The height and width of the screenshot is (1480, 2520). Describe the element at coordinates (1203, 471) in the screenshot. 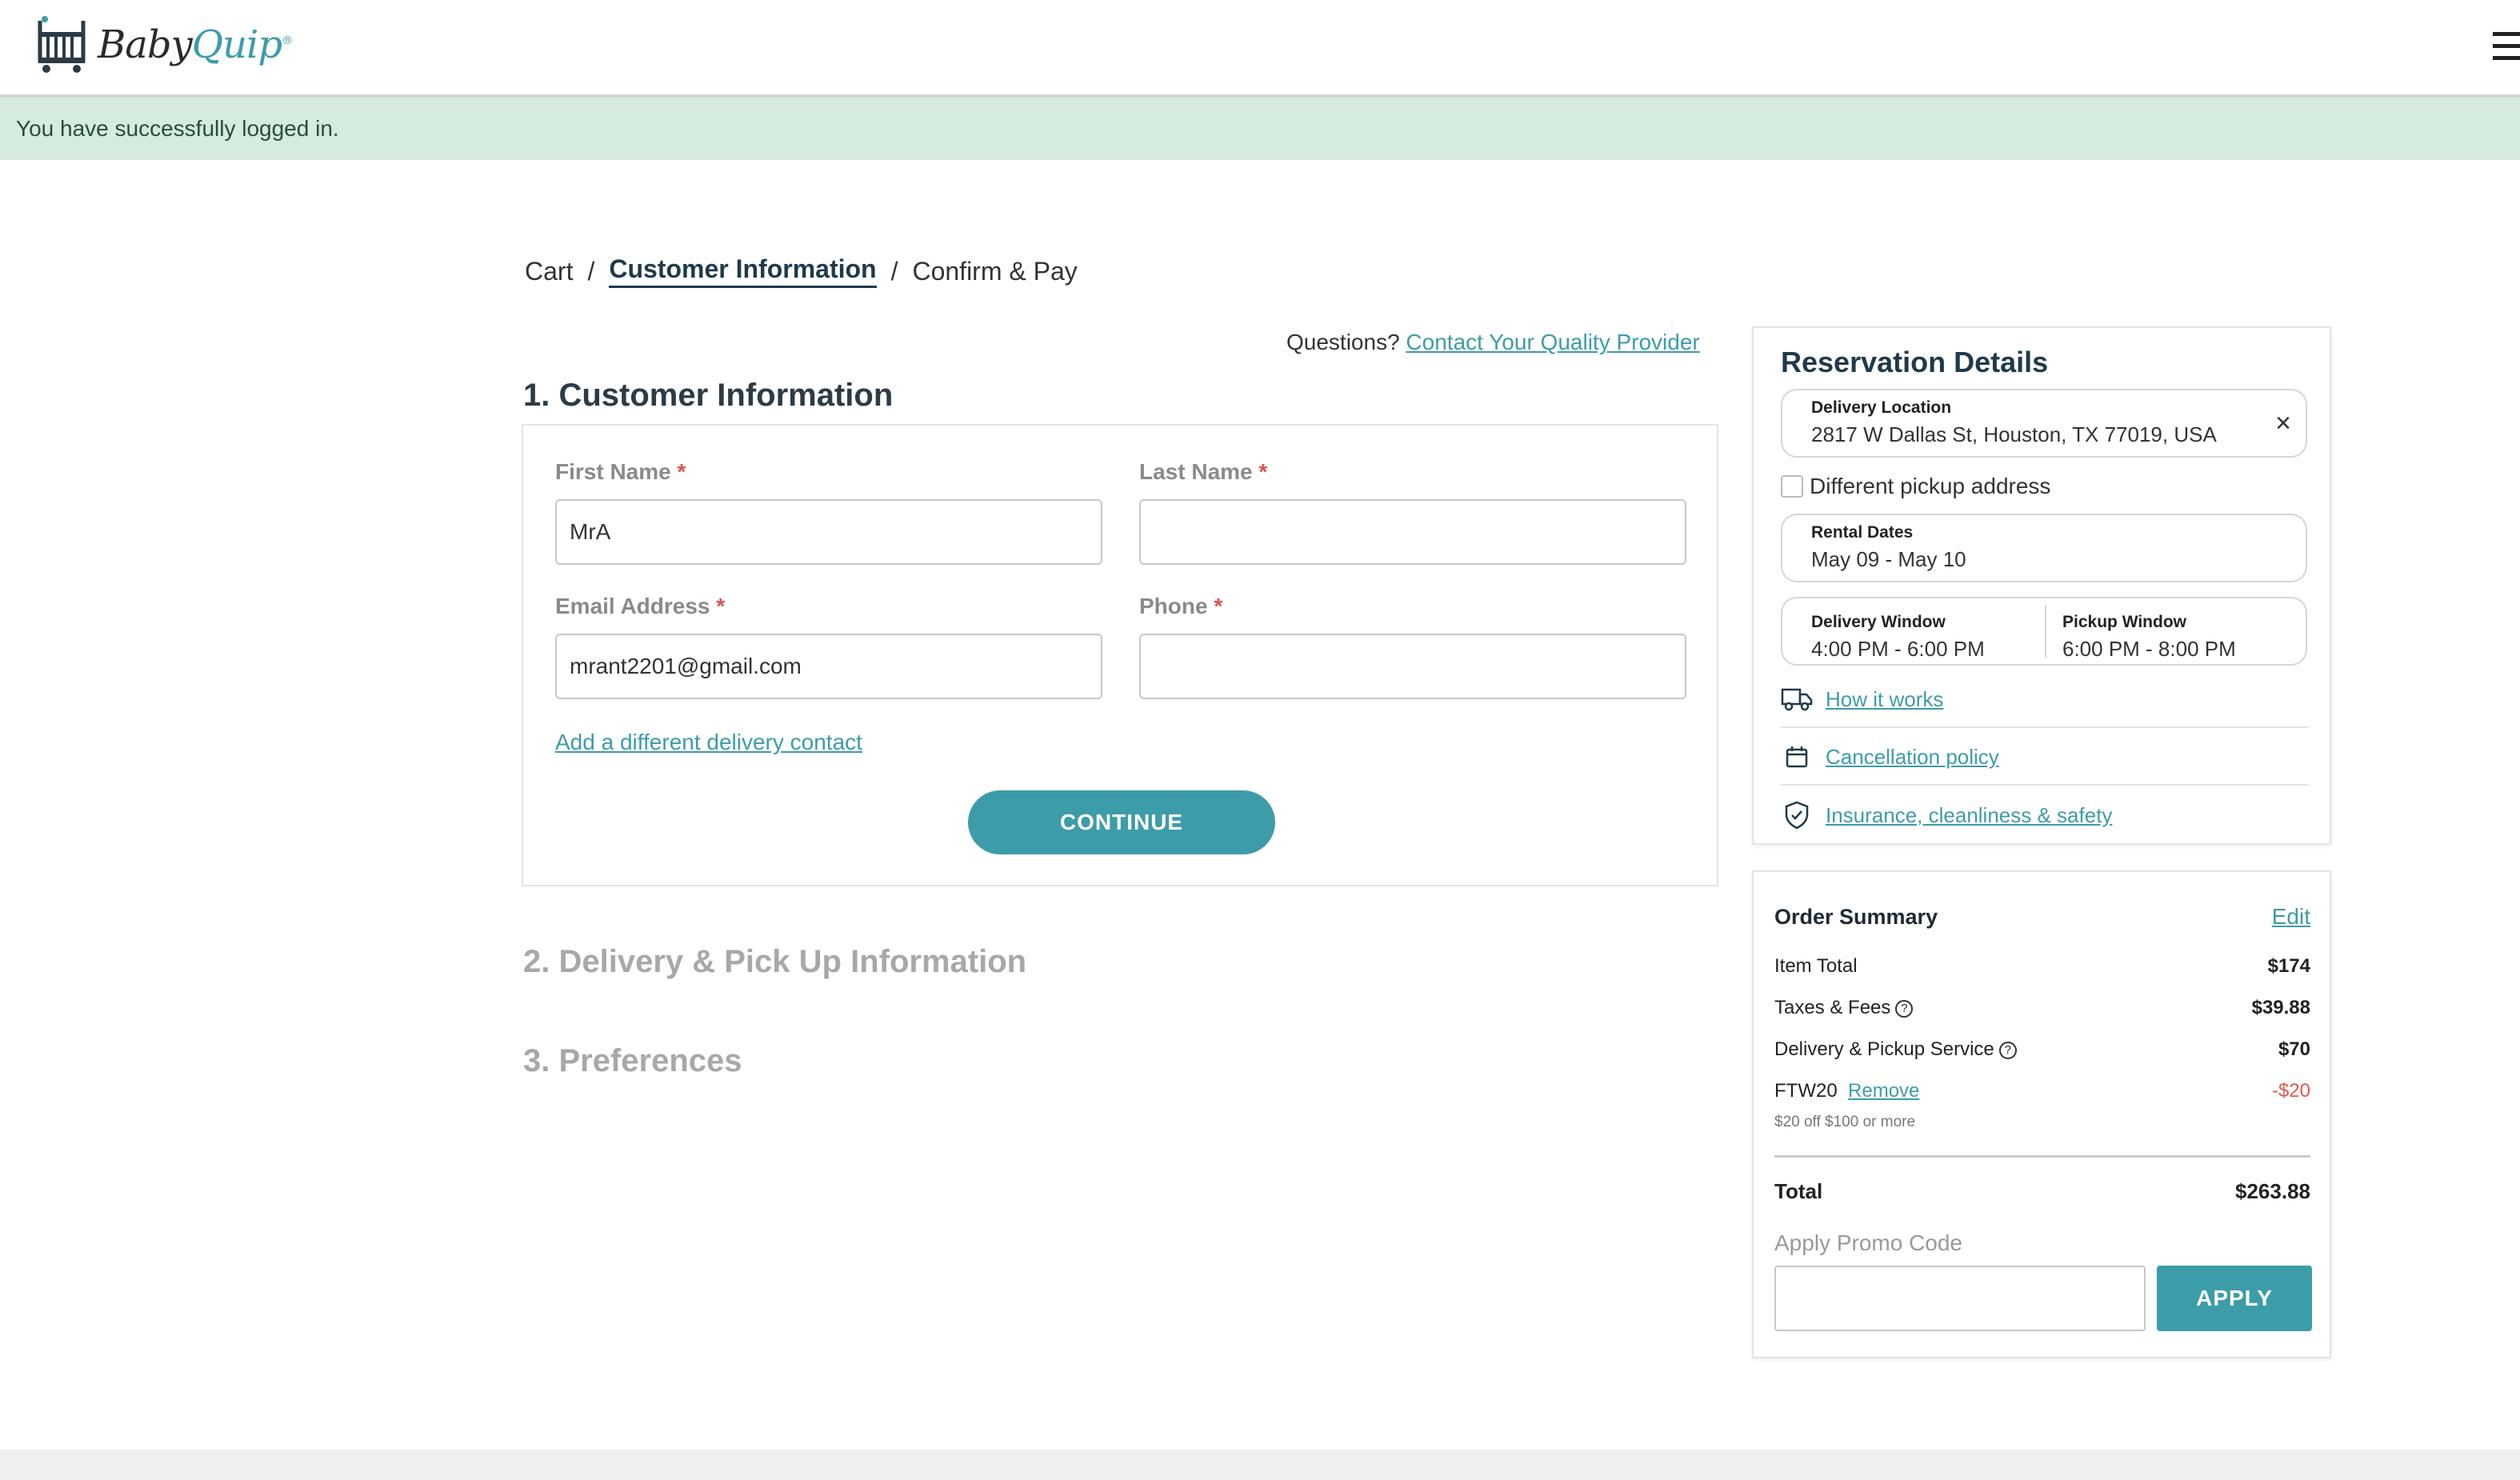

I see `last-name-label: Last Name *` at that location.